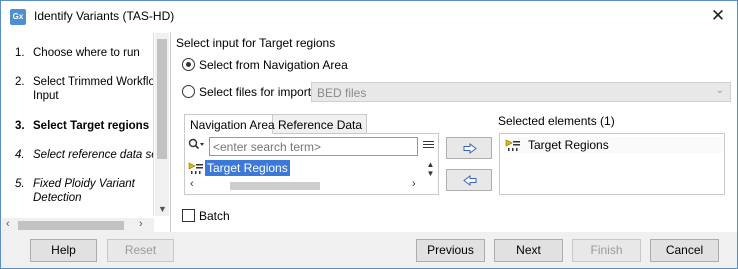  I want to click on steps-vertical-scrollbar: ▼, so click(162, 124).